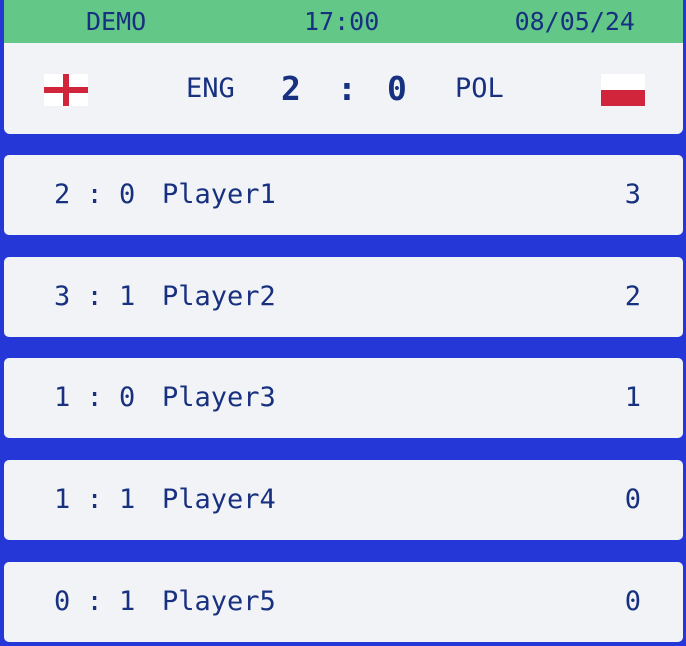  I want to click on away-score: 0, so click(397, 88).